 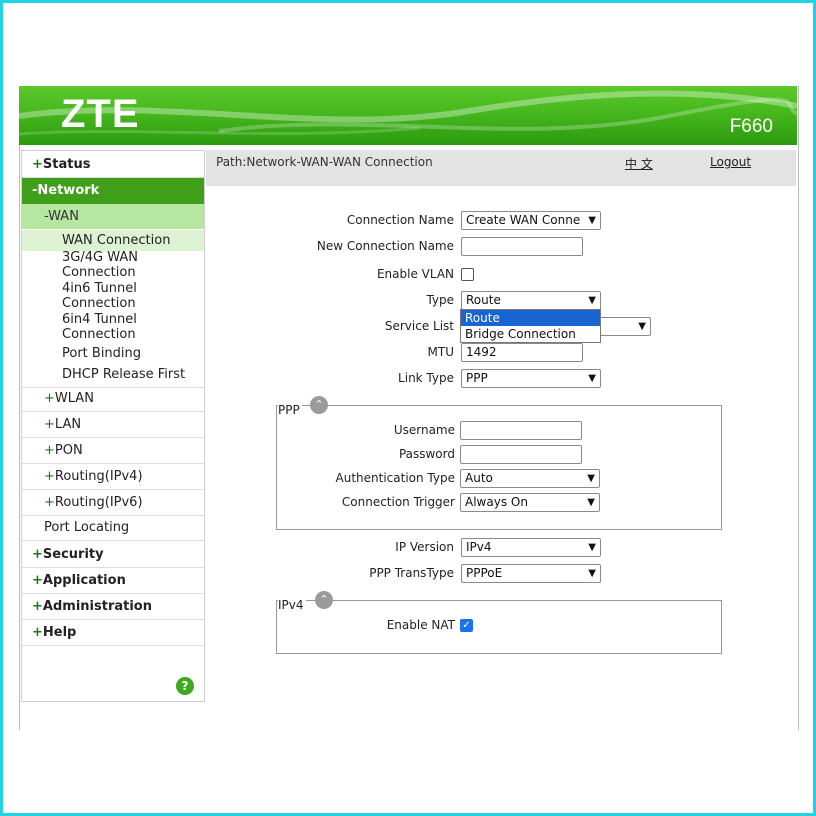 What do you see at coordinates (426, 454) in the screenshot?
I see `password-label: Password` at bounding box center [426, 454].